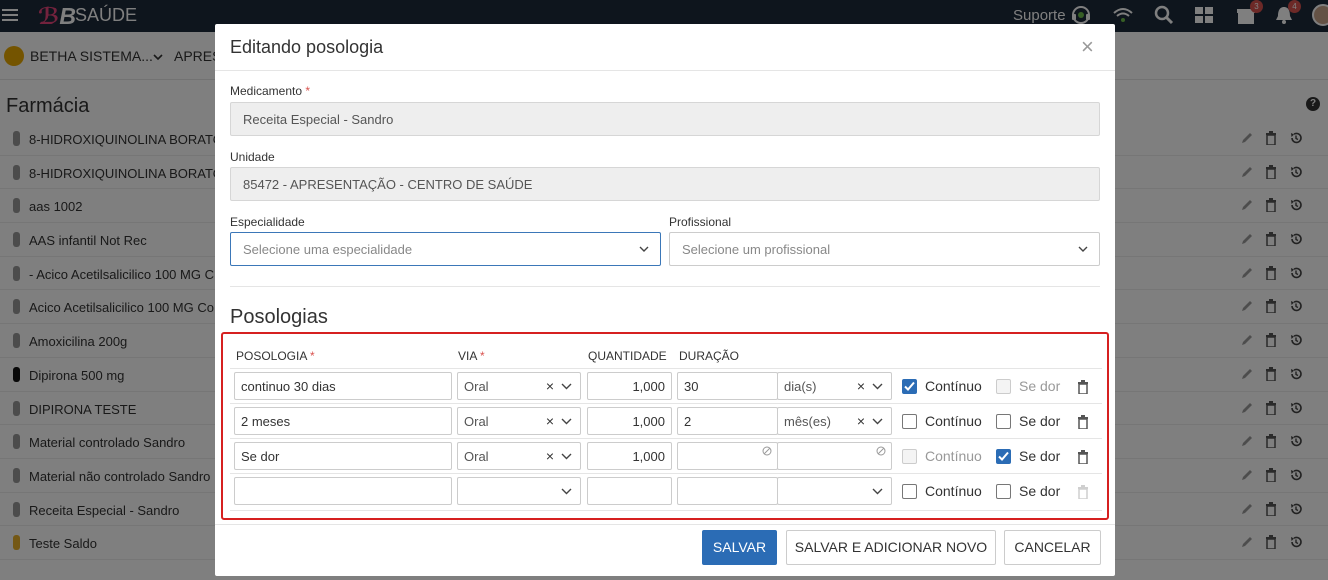 The width and height of the screenshot is (1328, 580). What do you see at coordinates (700, 222) in the screenshot?
I see `profissional-label: Profissional` at bounding box center [700, 222].